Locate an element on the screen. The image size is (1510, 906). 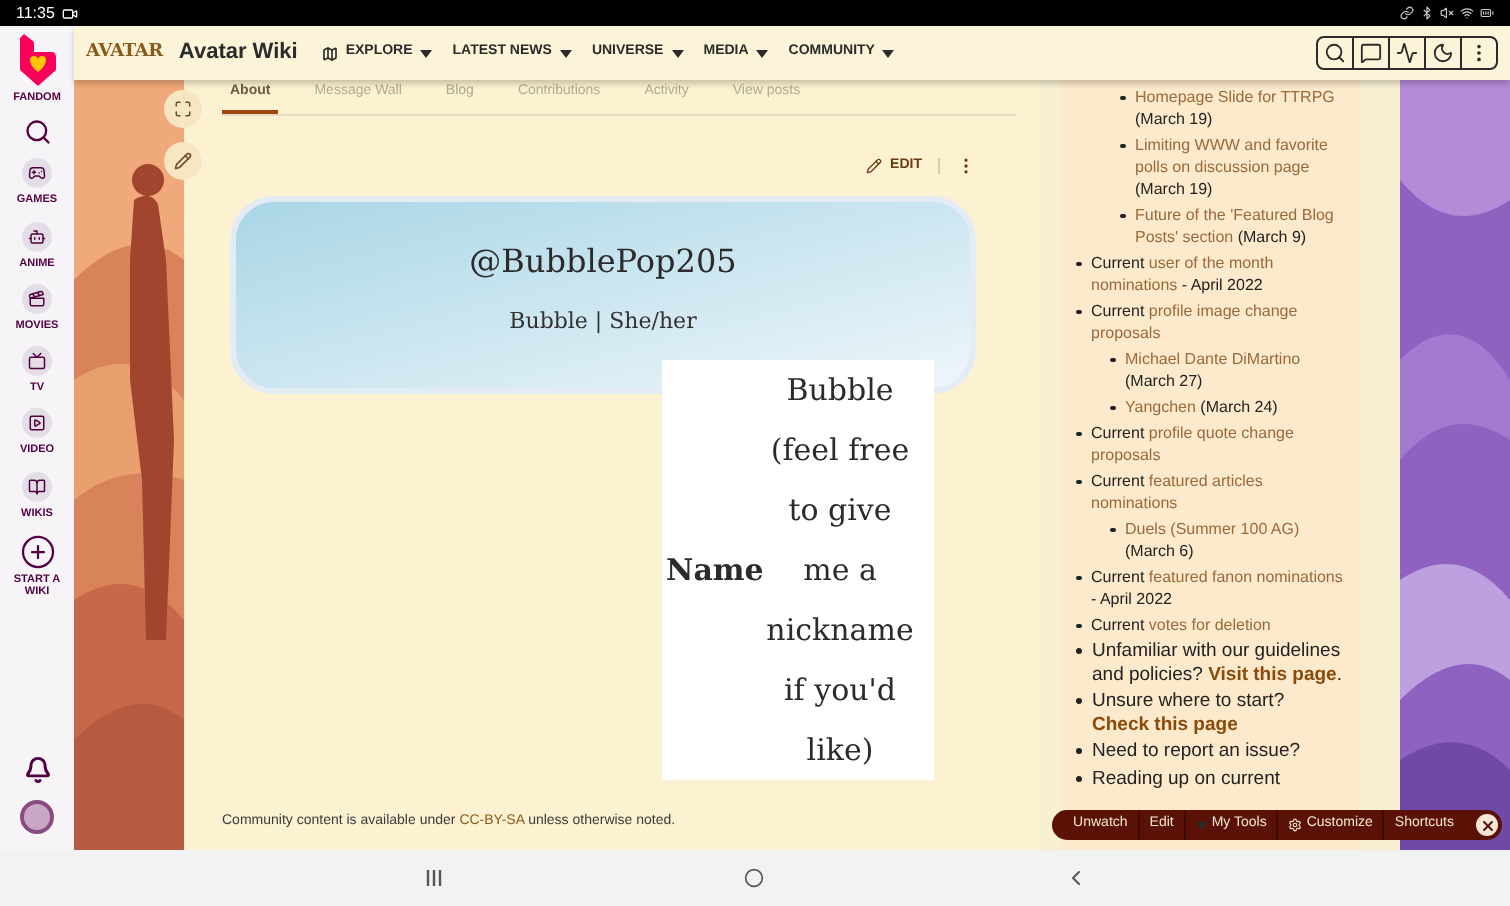
news-item: Homepage Slide for TTRPG (March 19) is located at coordinates (1243, 108).